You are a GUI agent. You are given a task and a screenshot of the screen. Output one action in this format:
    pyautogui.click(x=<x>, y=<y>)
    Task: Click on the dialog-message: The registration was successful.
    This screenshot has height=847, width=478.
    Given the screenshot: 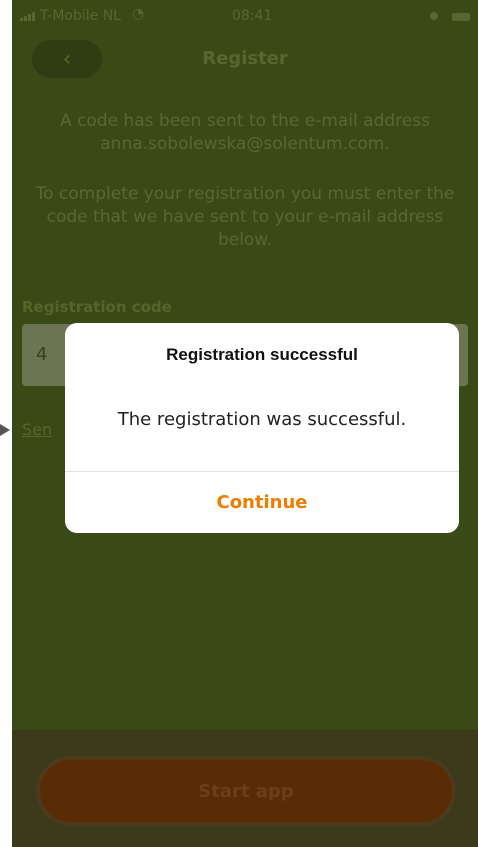 What is the action you would take?
    pyautogui.click(x=262, y=419)
    